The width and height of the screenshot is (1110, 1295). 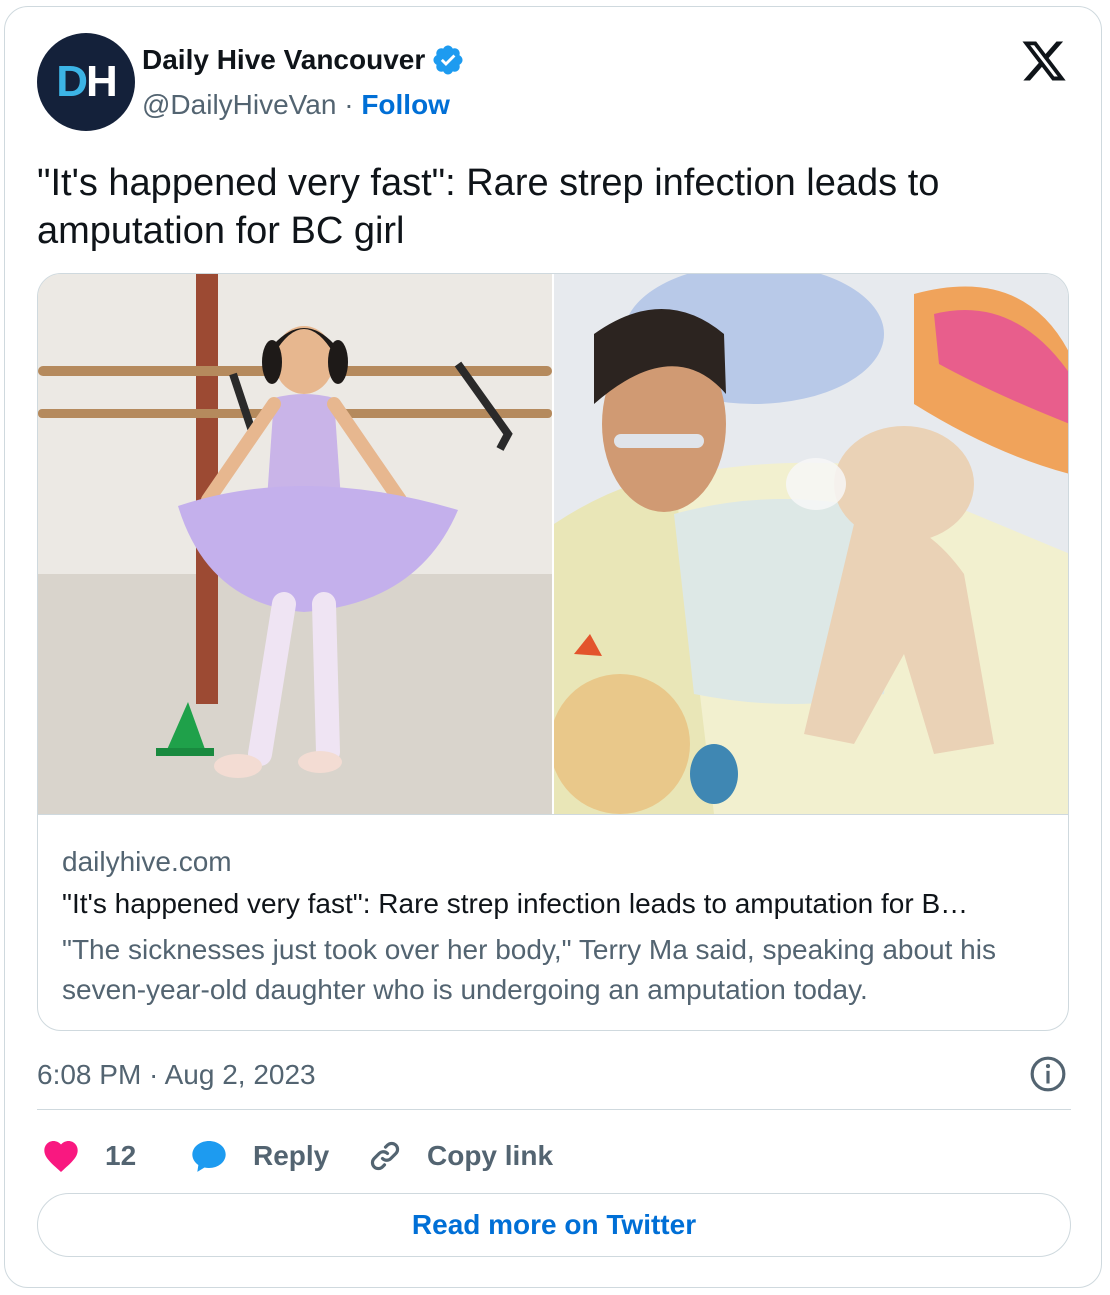 What do you see at coordinates (209, 1156) in the screenshot?
I see `speech-bubble-icon` at bounding box center [209, 1156].